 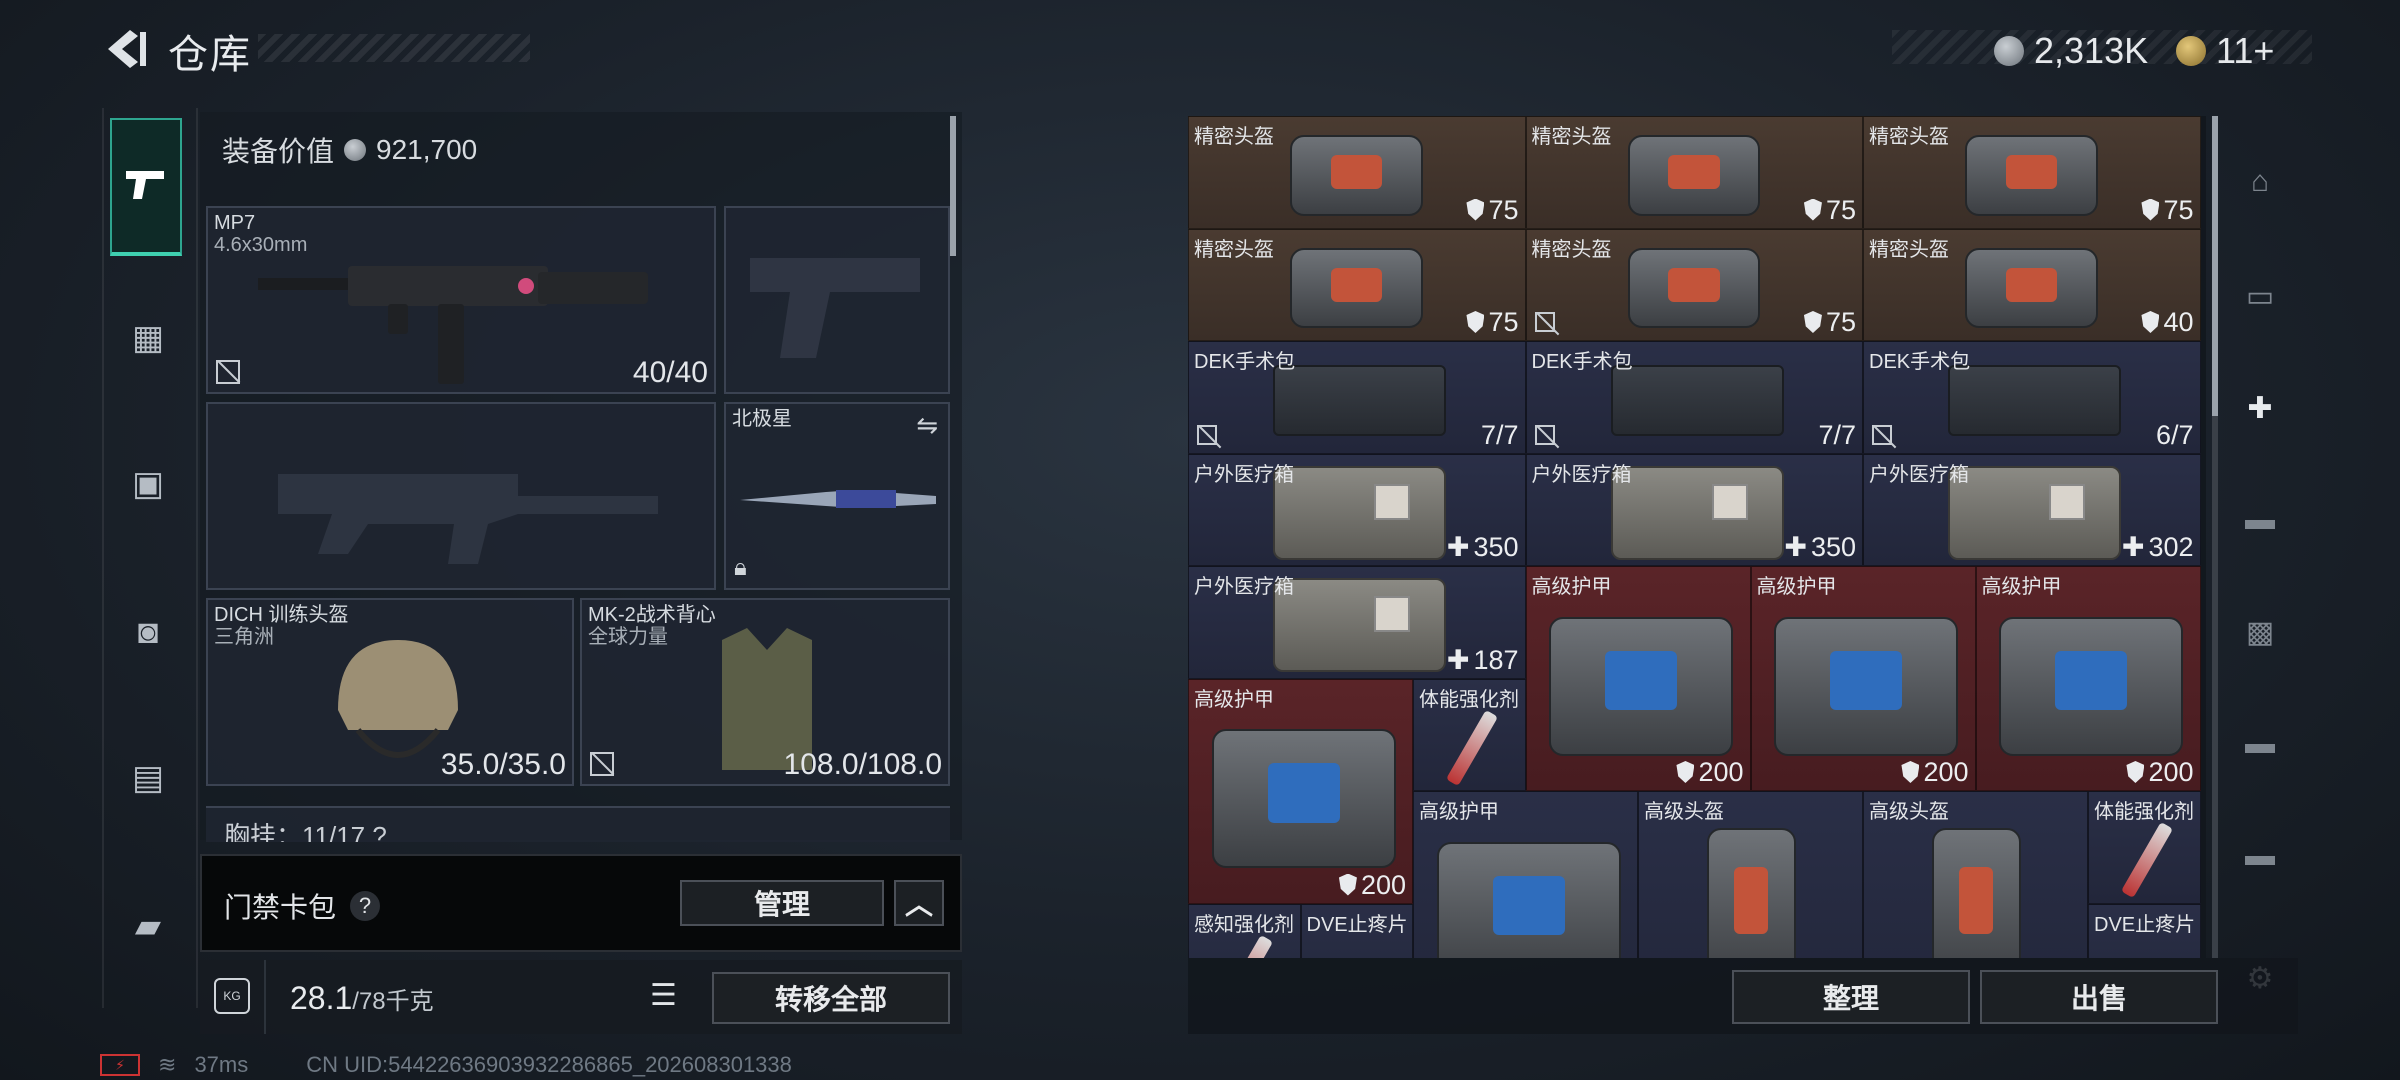 What do you see at coordinates (461, 300) in the screenshot?
I see `primary-weapon-slot: MP7 4.6x30mm 40/40` at bounding box center [461, 300].